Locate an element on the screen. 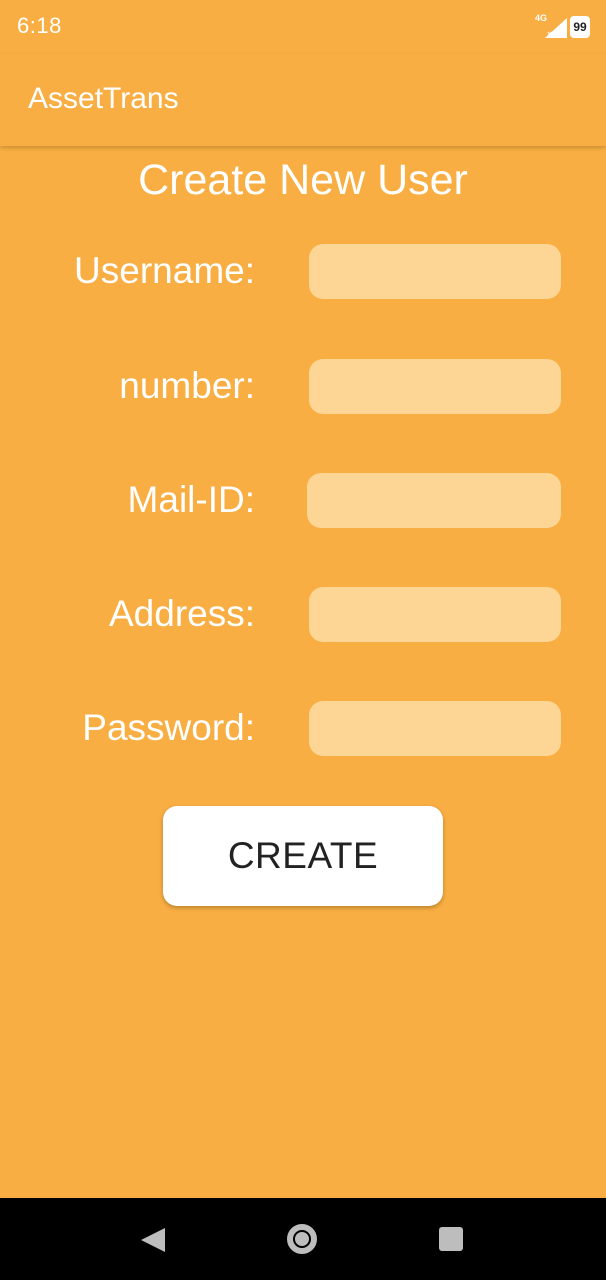 Image resolution: width=606 pixels, height=1280 pixels. username-label: Username: is located at coordinates (164, 270).